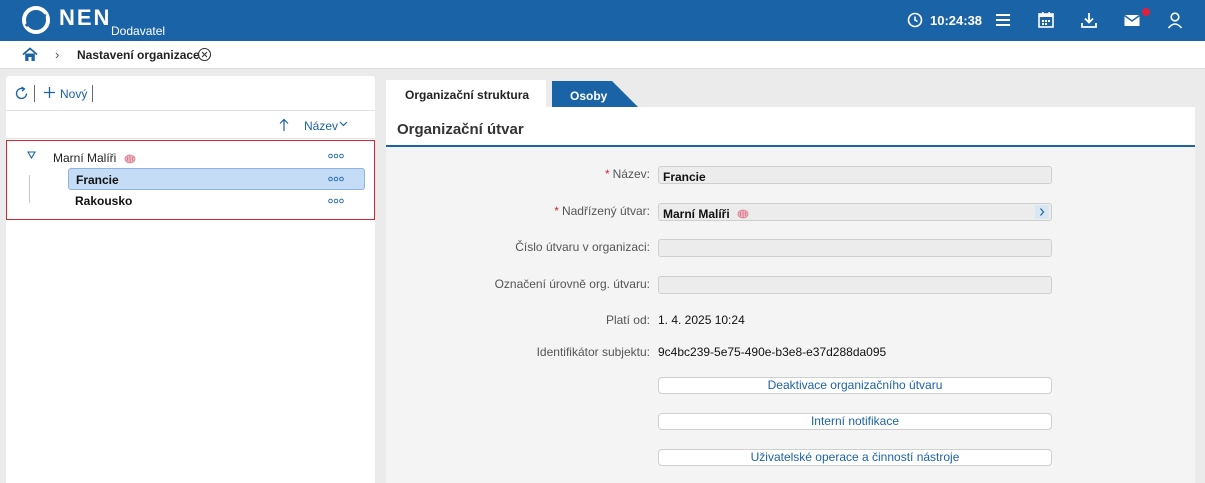 The height and width of the screenshot is (483, 1205). I want to click on name-label: * Název:, so click(627, 174).